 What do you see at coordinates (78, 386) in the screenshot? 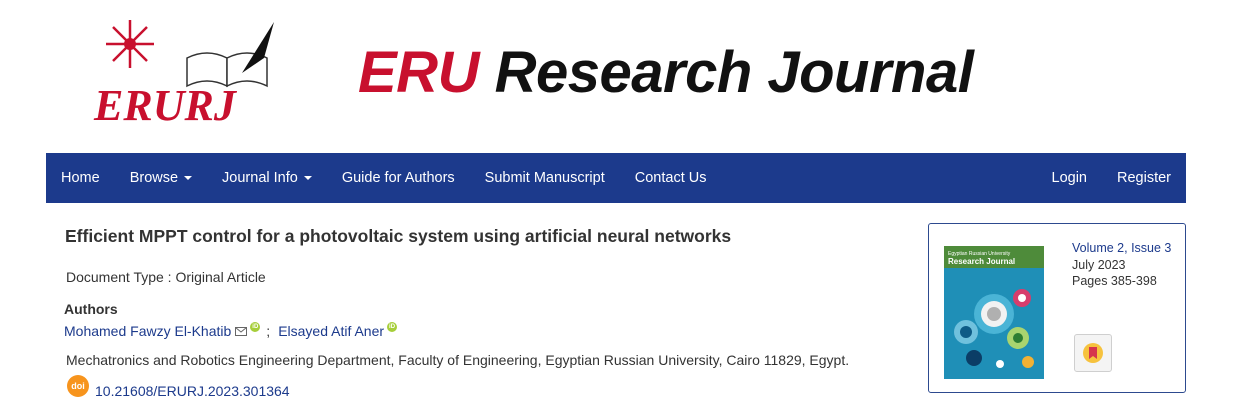
I see `doi-icon: doi` at bounding box center [78, 386].